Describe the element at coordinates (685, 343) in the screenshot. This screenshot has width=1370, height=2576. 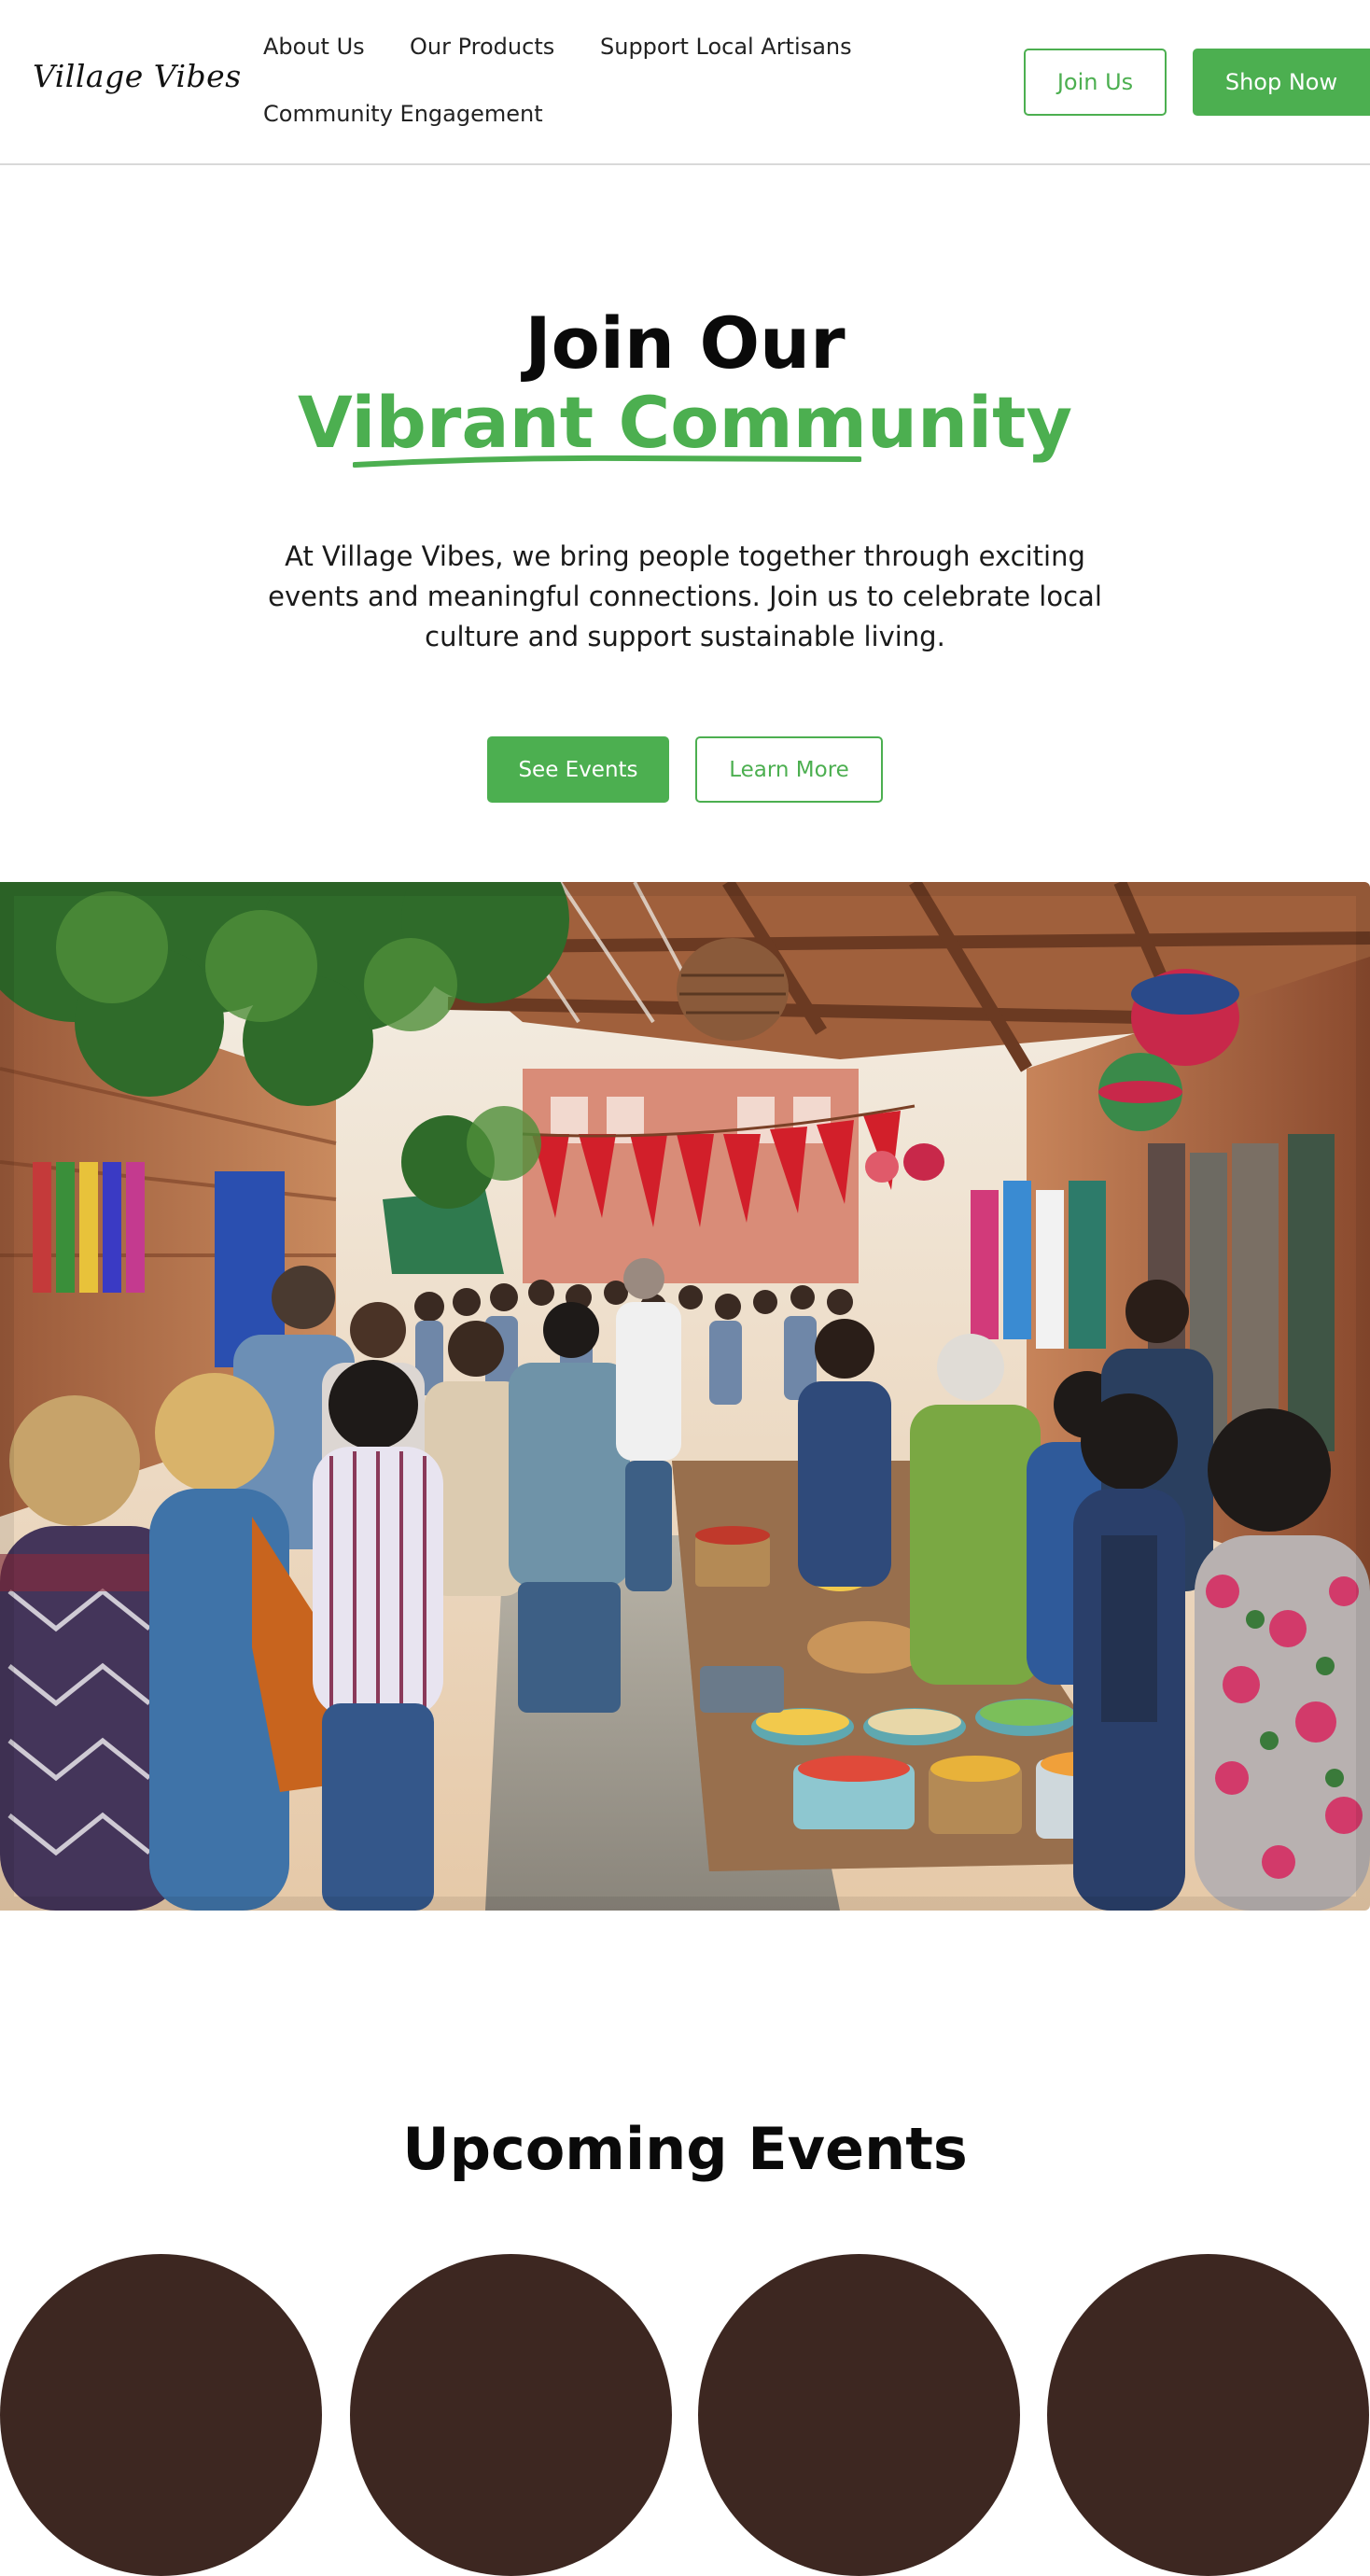
I see `hero-title-line1: Join Our` at that location.